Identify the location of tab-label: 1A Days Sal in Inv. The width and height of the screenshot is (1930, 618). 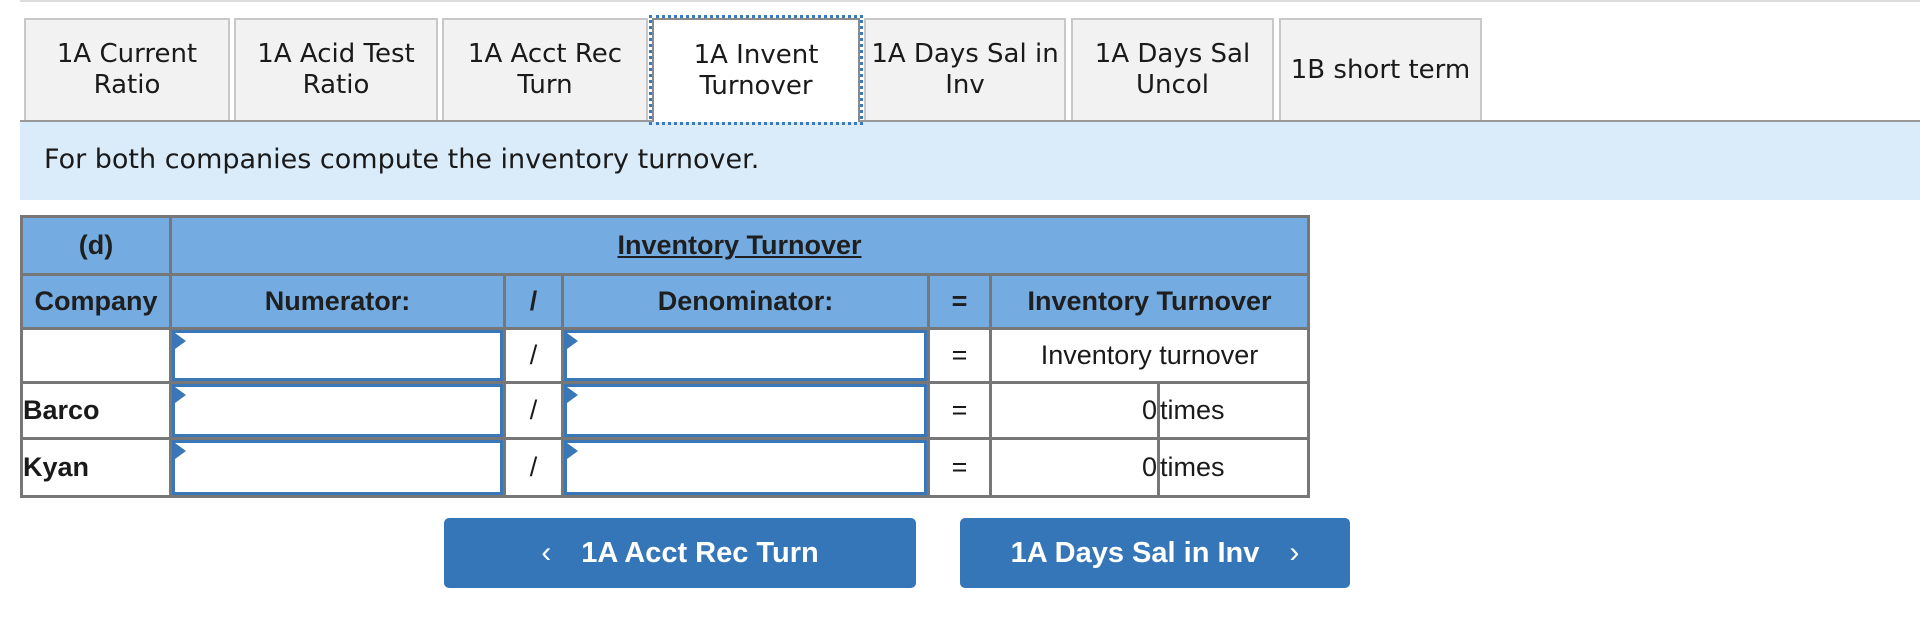
(965, 69).